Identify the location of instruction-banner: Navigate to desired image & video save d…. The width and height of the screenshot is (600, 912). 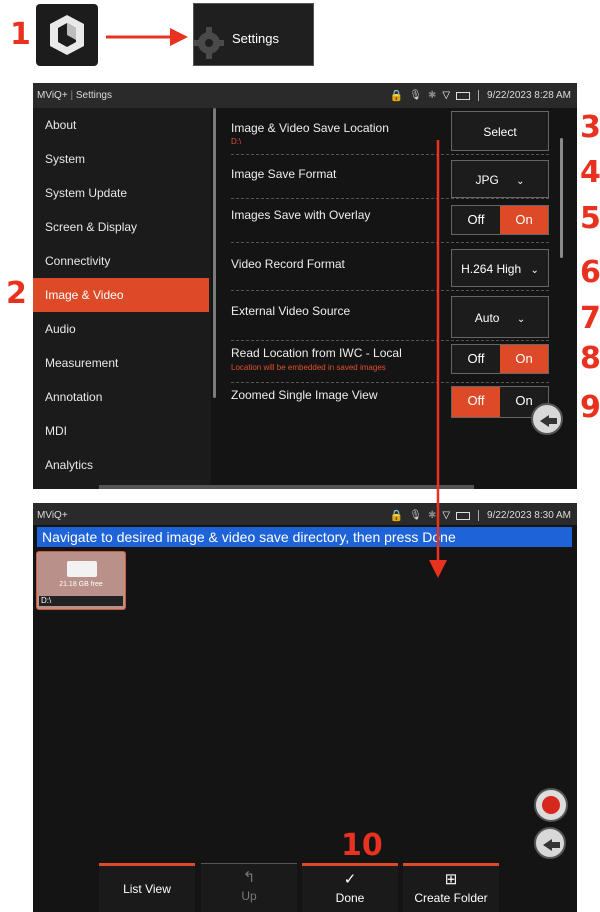
(304, 537).